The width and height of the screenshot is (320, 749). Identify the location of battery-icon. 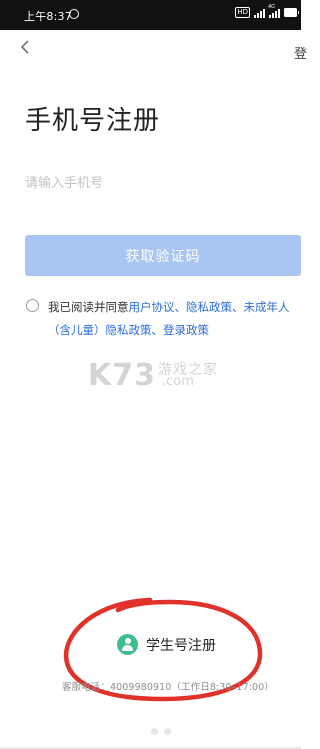
(291, 12).